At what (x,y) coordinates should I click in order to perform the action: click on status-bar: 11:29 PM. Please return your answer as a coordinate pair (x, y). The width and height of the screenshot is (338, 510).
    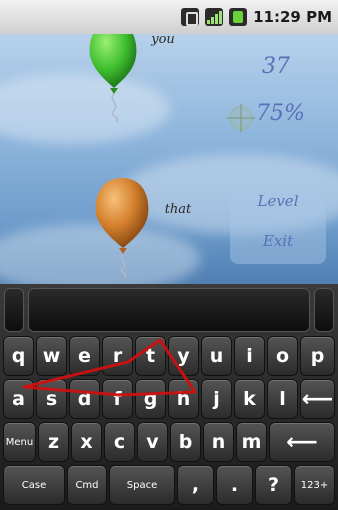
    Looking at the image, I should click on (169, 17).